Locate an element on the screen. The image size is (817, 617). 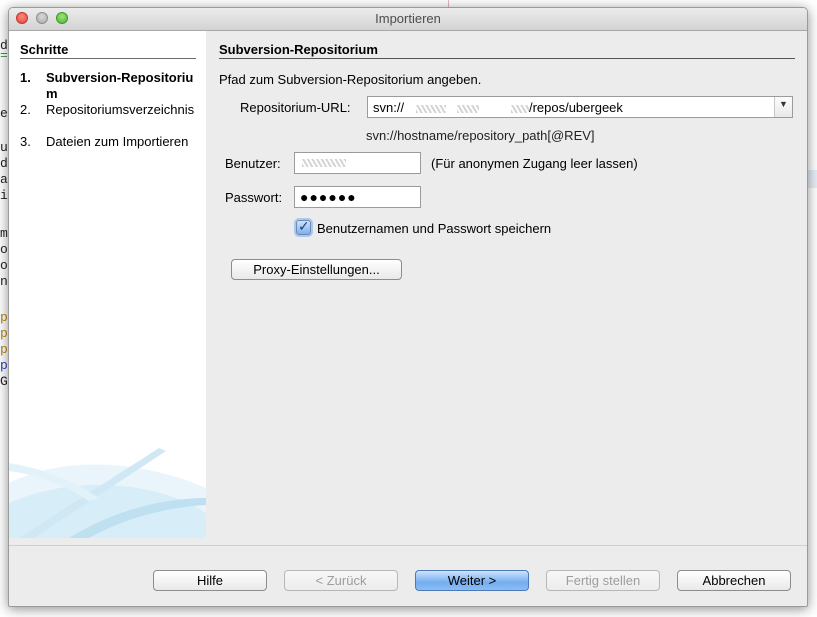
step-label: Dateien zum Importieren is located at coordinates (117, 141).